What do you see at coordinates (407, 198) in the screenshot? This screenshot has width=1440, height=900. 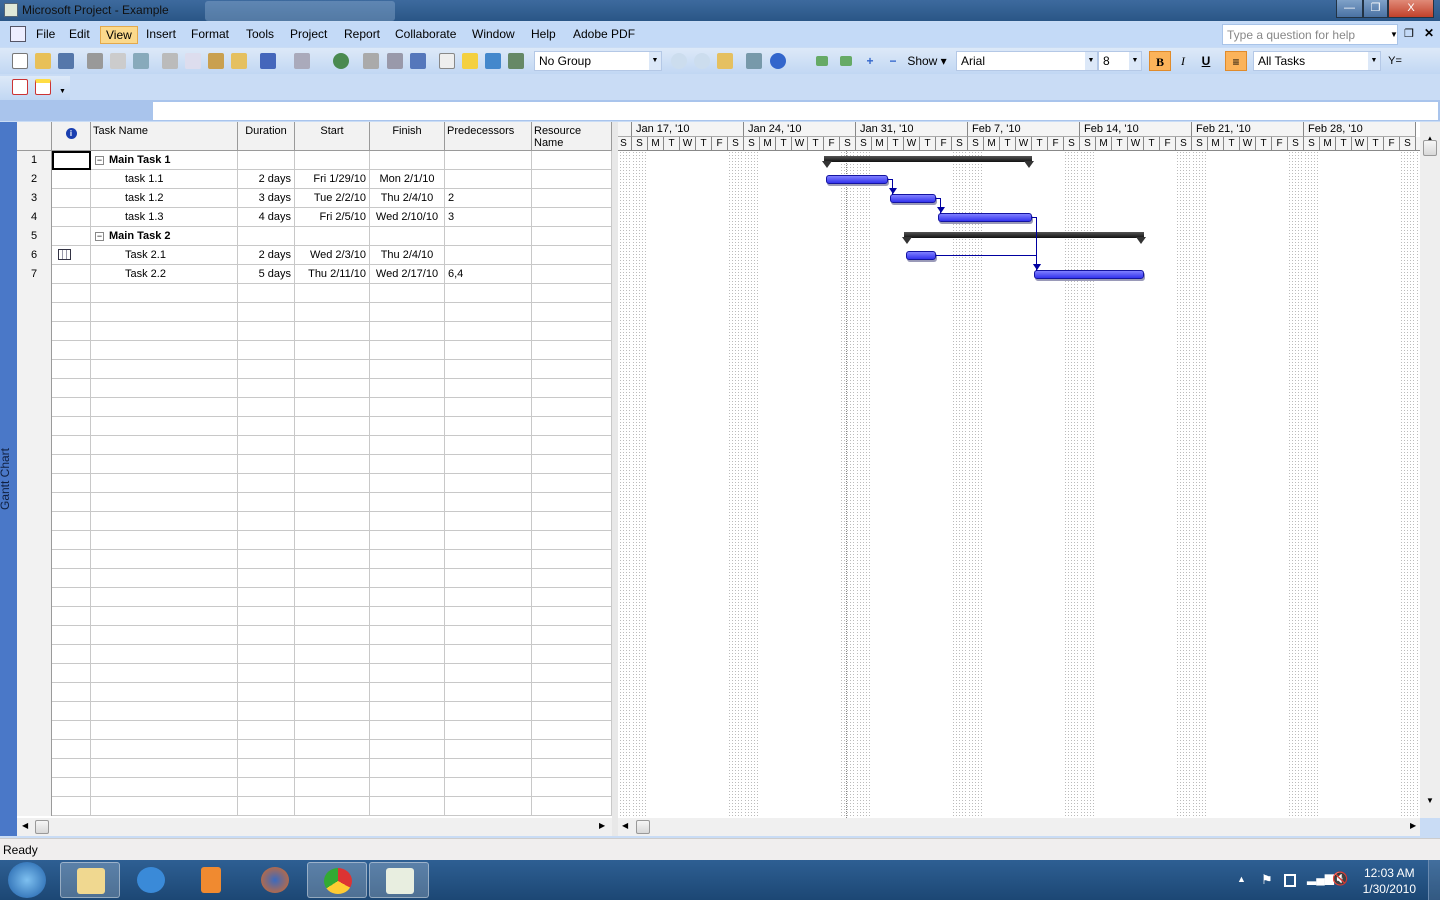 I see `cell-finish: Thu 2/4/10` at bounding box center [407, 198].